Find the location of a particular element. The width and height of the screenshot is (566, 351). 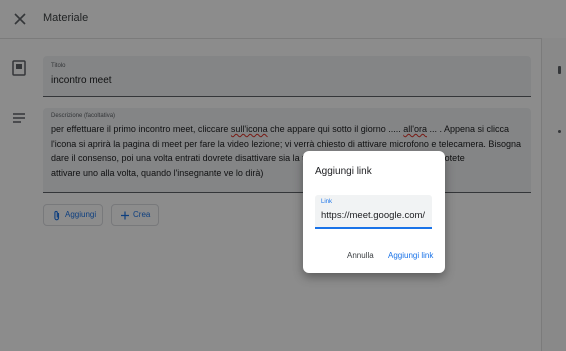

link-field-label: Link is located at coordinates (327, 202).